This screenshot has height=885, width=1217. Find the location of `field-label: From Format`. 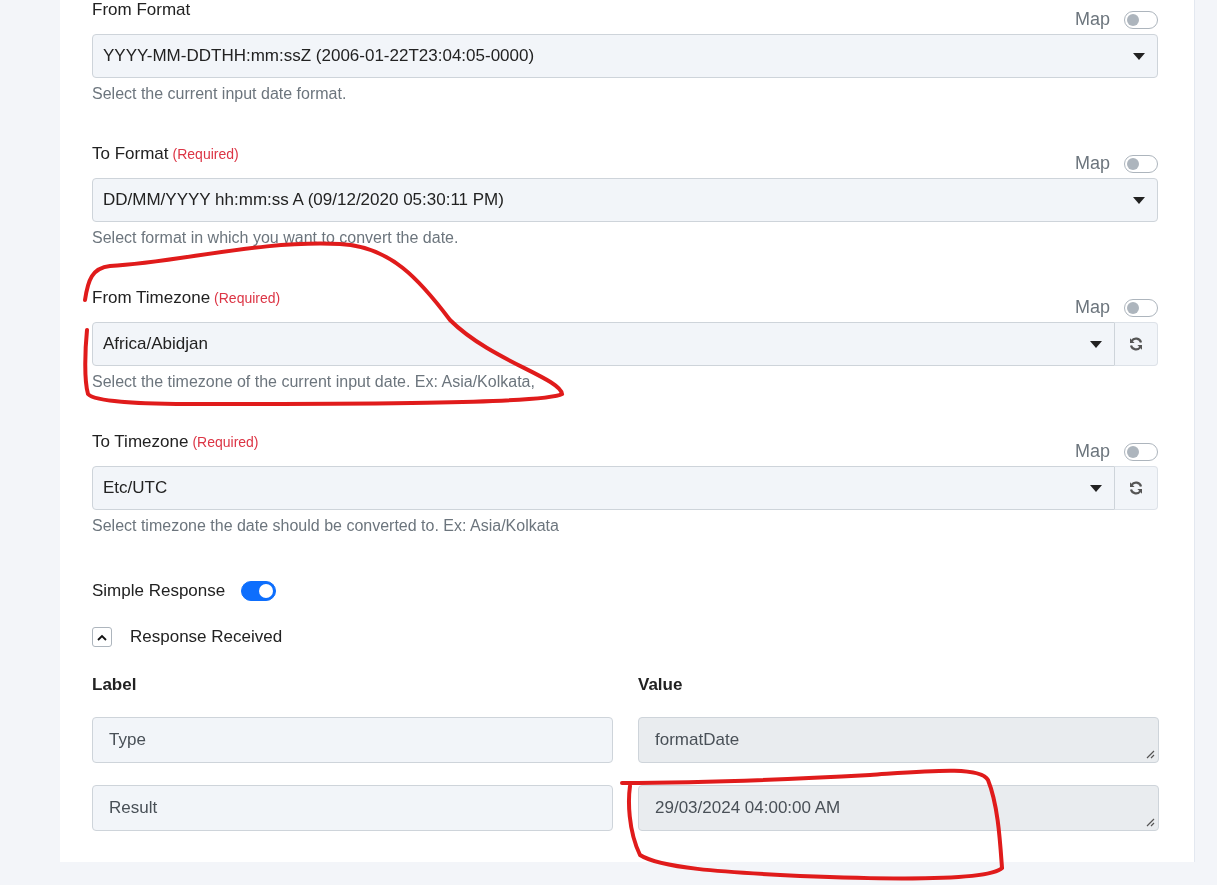

field-label: From Format is located at coordinates (141, 10).